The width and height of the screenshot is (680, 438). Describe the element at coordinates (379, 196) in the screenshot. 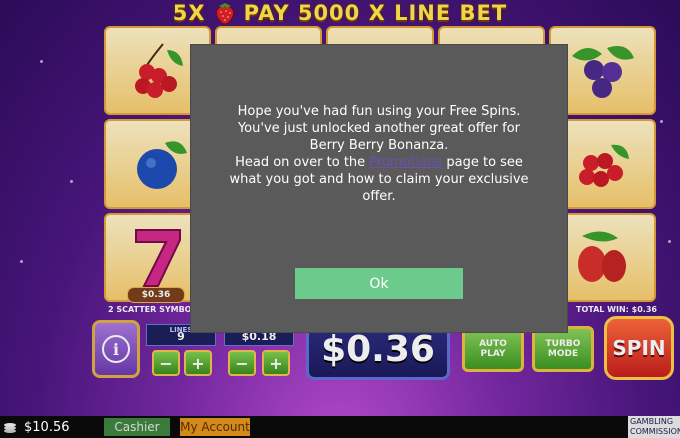

I see `modal-line: offer.` at that location.